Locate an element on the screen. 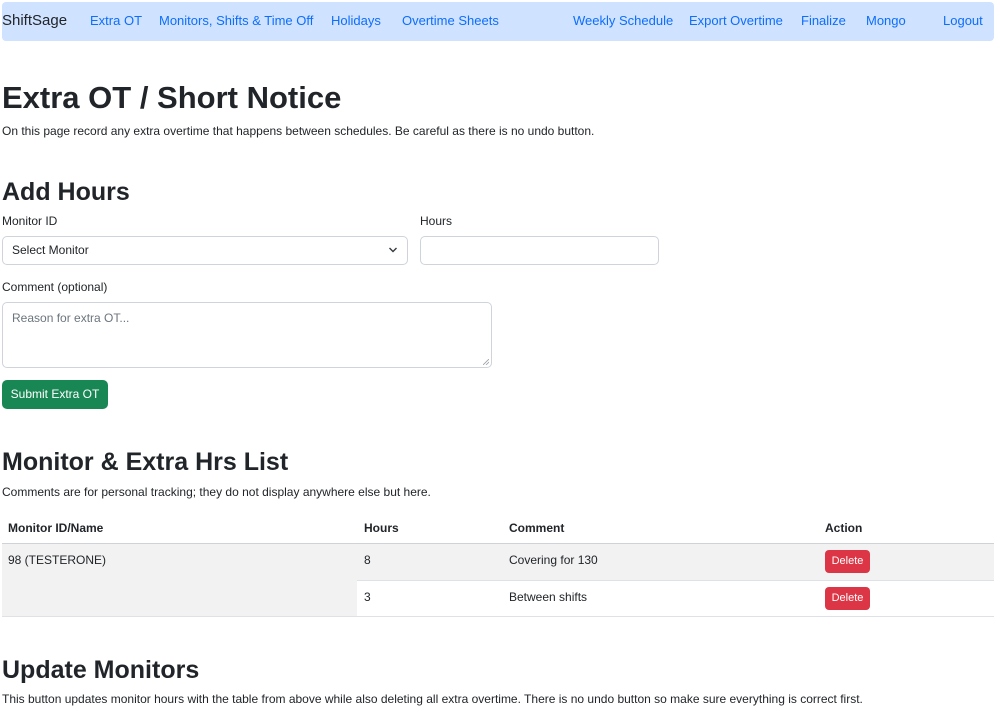 This screenshot has height=714, width=1000. nav-finalize: Finalize is located at coordinates (823, 20).